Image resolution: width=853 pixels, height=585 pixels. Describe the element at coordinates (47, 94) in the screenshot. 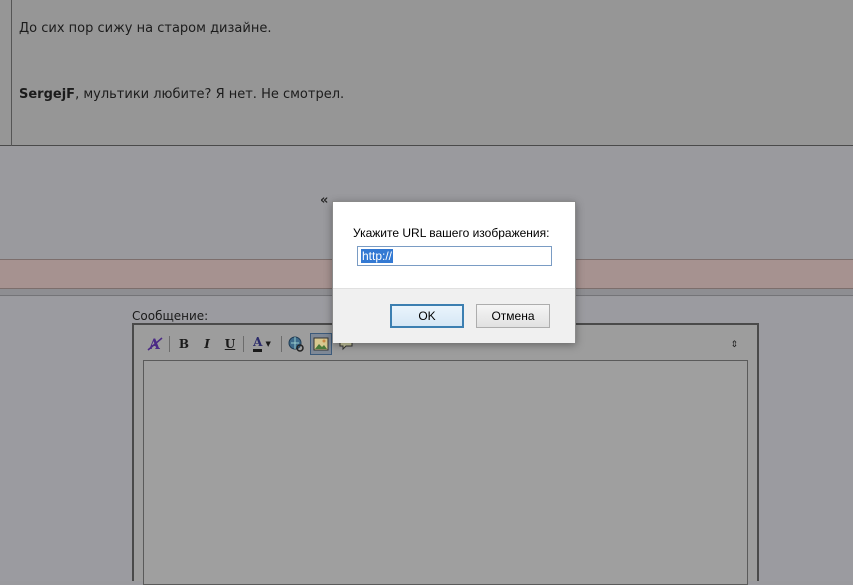

I see `reply-username: SergejF` at that location.